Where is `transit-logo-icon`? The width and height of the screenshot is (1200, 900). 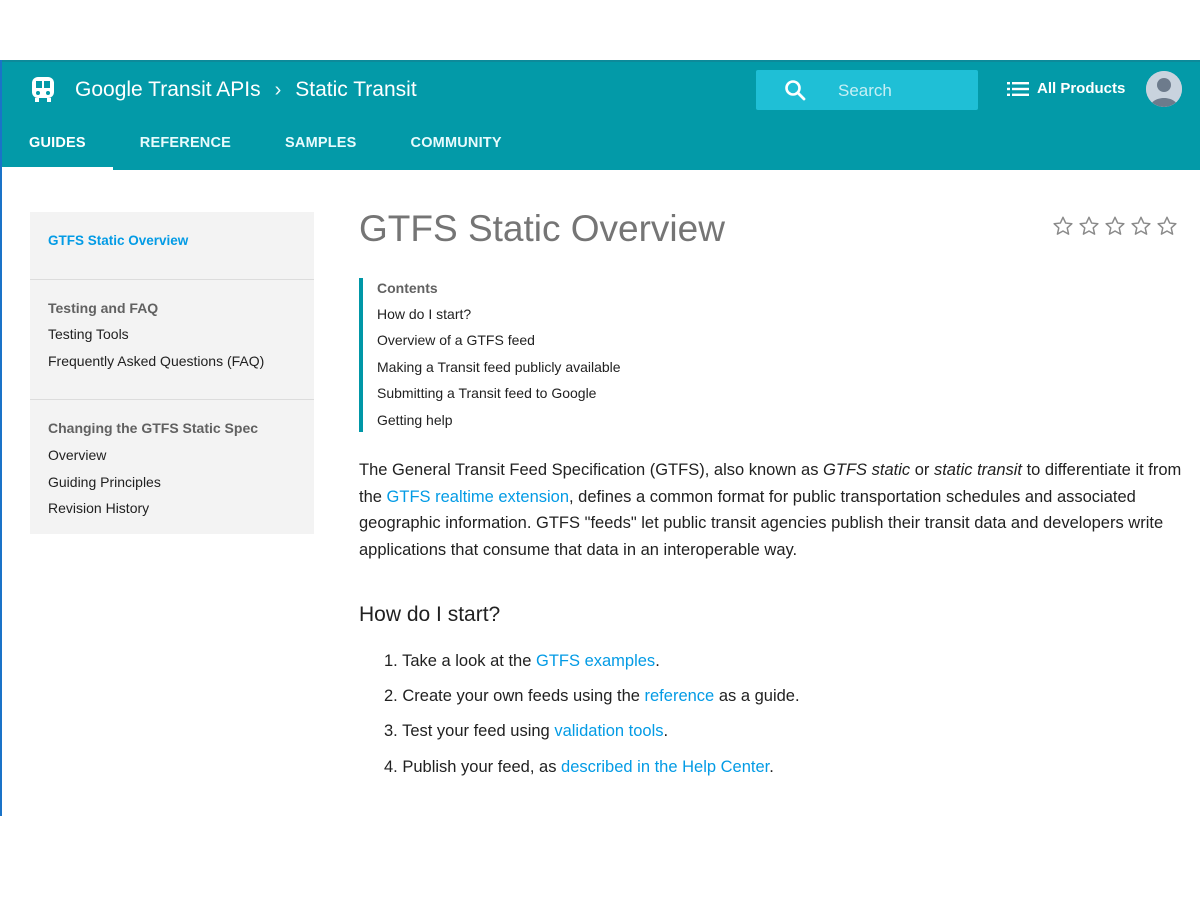 transit-logo-icon is located at coordinates (43, 90).